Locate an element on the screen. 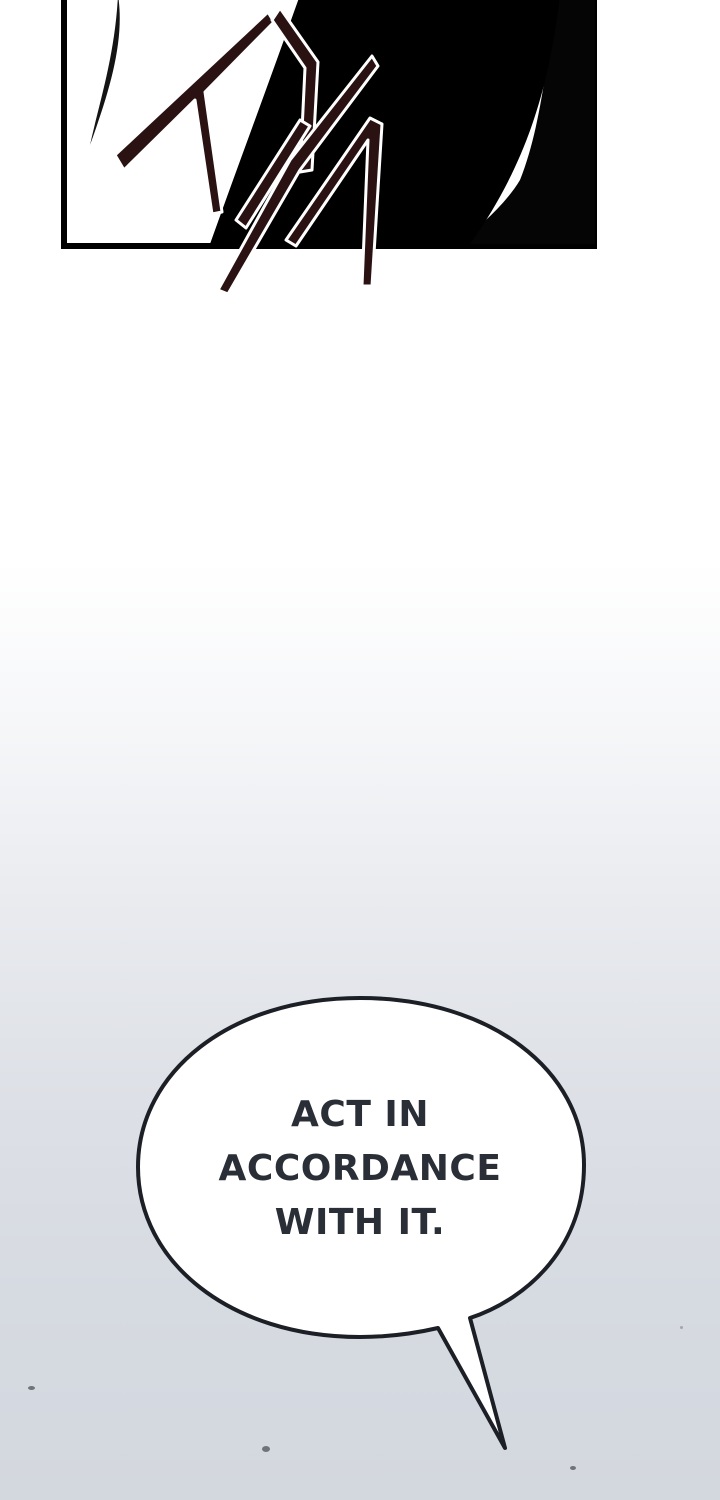 The width and height of the screenshot is (720, 1500). panel-artwork is located at coordinates (329, 148).